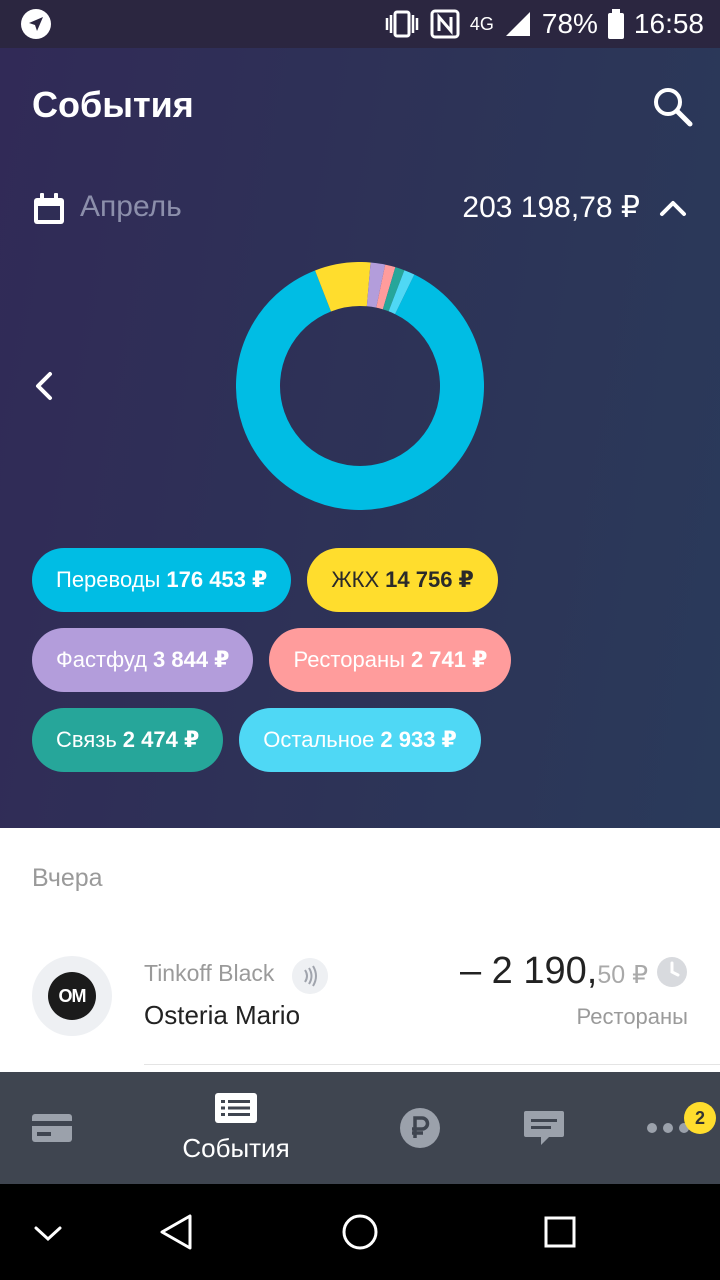 This screenshot has height=1280, width=720. What do you see at coordinates (569, 23) in the screenshot?
I see `battery-percent: 78%` at bounding box center [569, 23].